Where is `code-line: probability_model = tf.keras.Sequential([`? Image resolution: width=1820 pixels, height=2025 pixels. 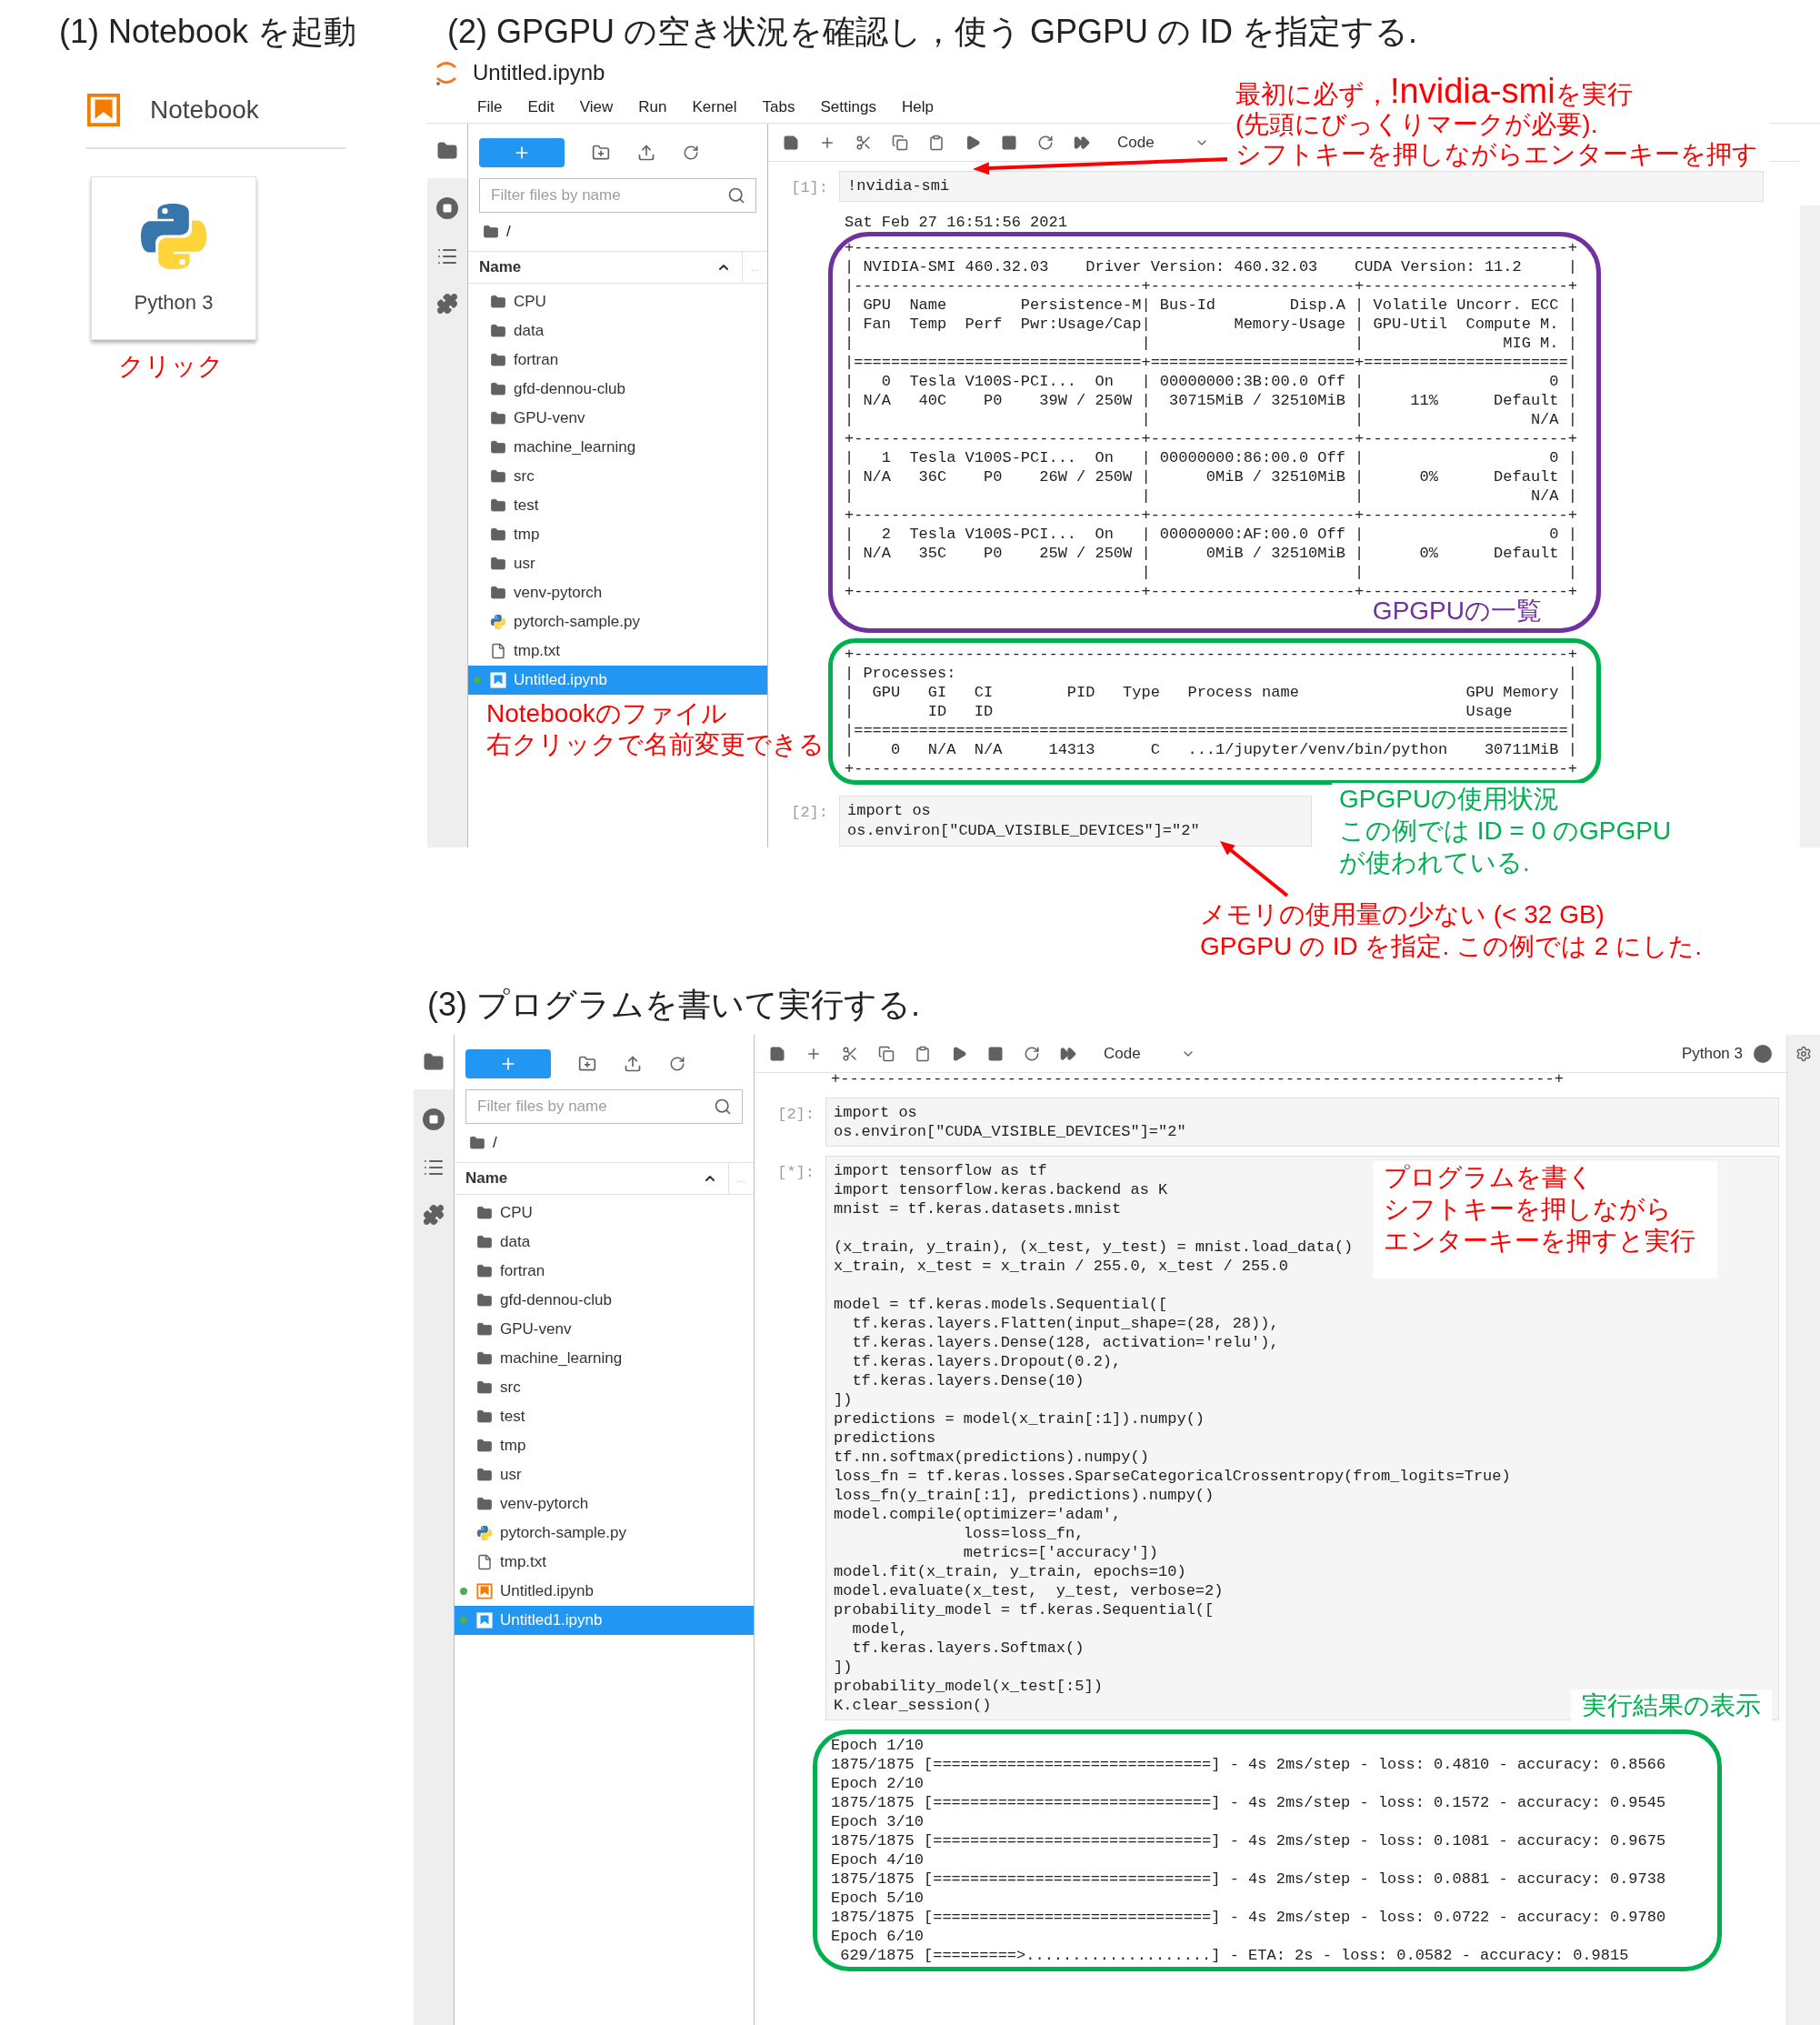
code-line: probability_model = tf.keras.Sequential([ is located at coordinates (1024, 1610).